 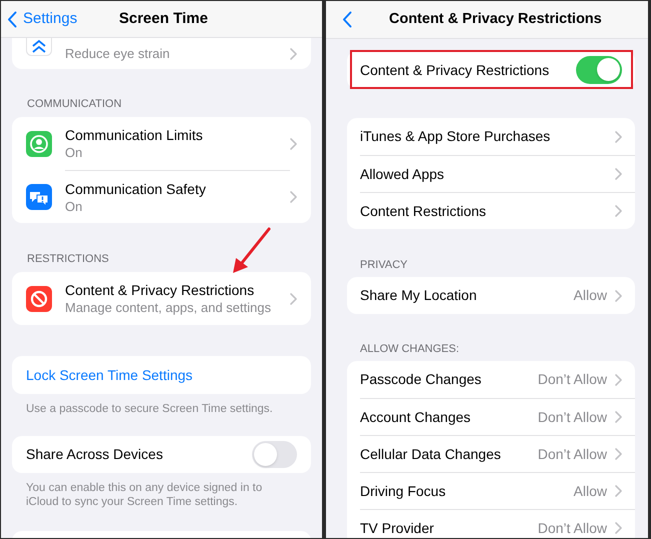 What do you see at coordinates (497, 523) in the screenshot?
I see `settings-row: TV Provider Don’t Allow` at bounding box center [497, 523].